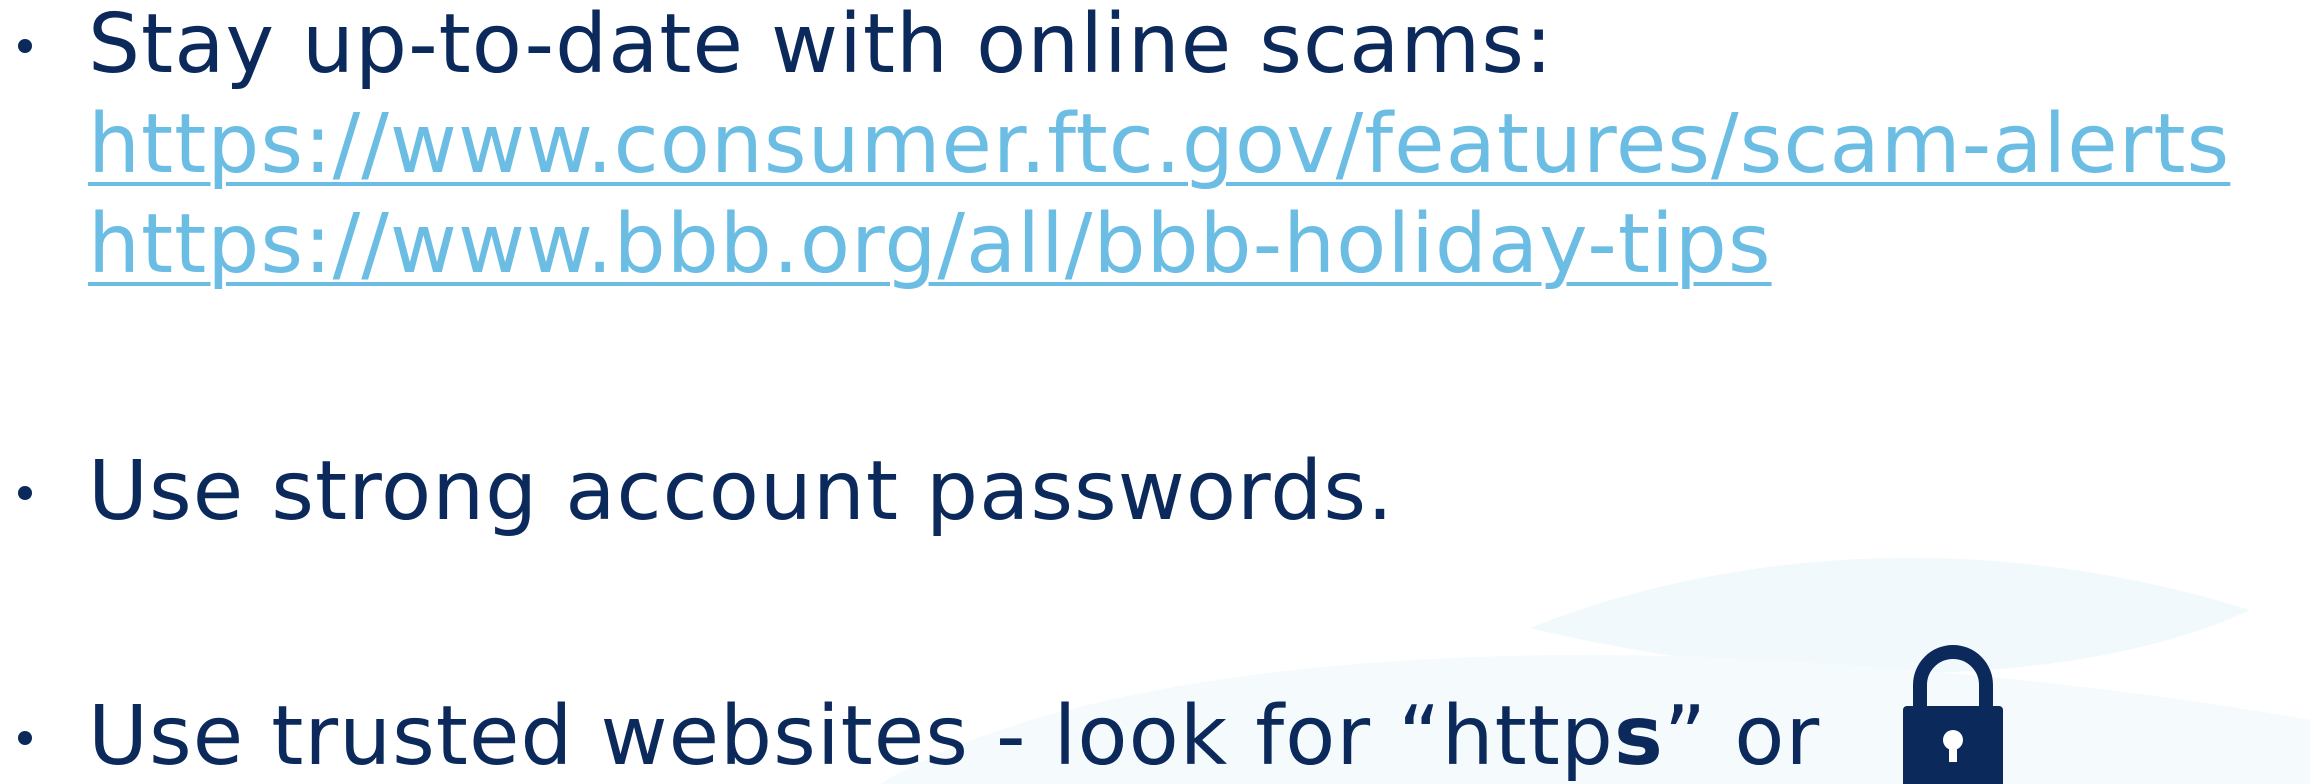 The image size is (2310, 784). Describe the element at coordinates (1742, 736) in the screenshot. I see `websites-text-after: ” or` at that location.